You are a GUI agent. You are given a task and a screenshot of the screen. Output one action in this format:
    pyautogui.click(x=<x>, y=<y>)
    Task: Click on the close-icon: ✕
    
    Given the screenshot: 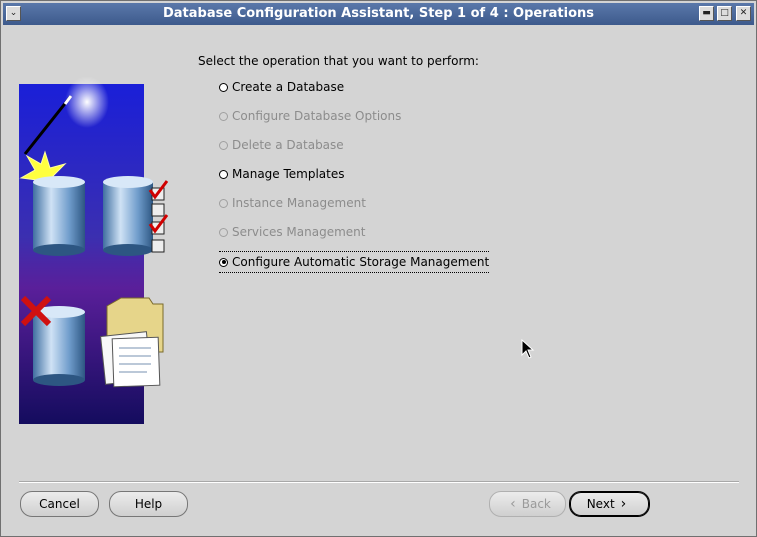 What is the action you would take?
    pyautogui.click(x=743, y=13)
    